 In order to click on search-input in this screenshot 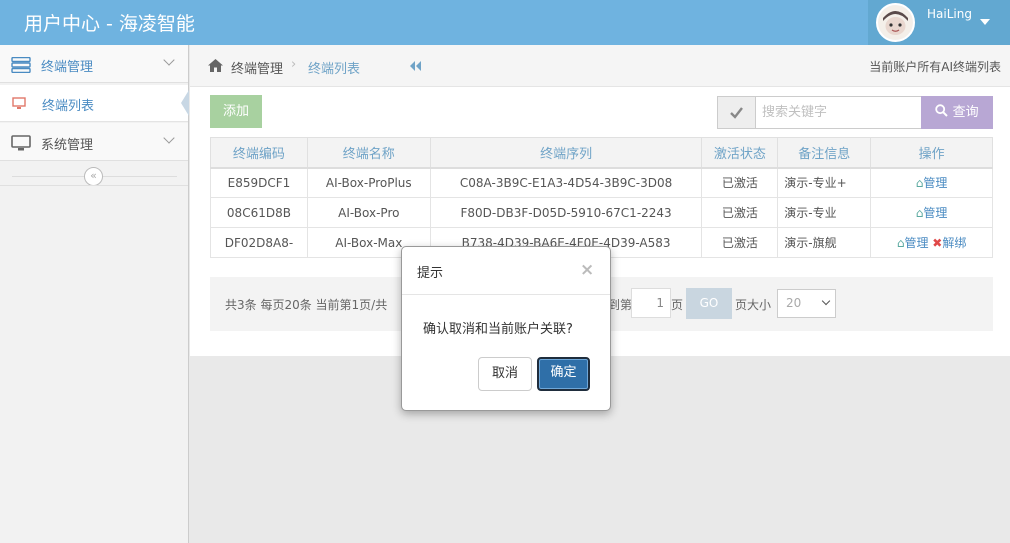, I will do `click(839, 112)`.